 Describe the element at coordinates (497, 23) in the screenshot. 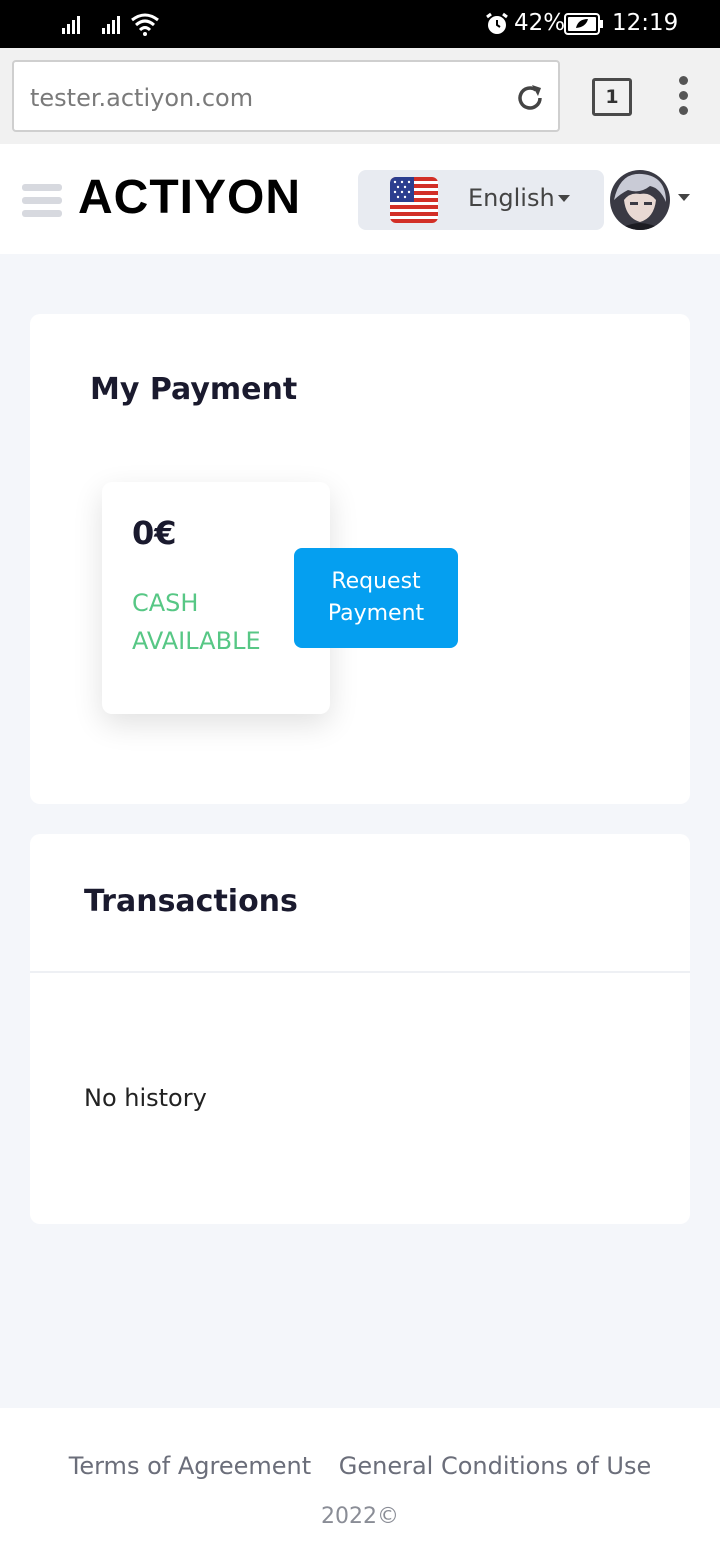

I see `alarm-icon` at that location.